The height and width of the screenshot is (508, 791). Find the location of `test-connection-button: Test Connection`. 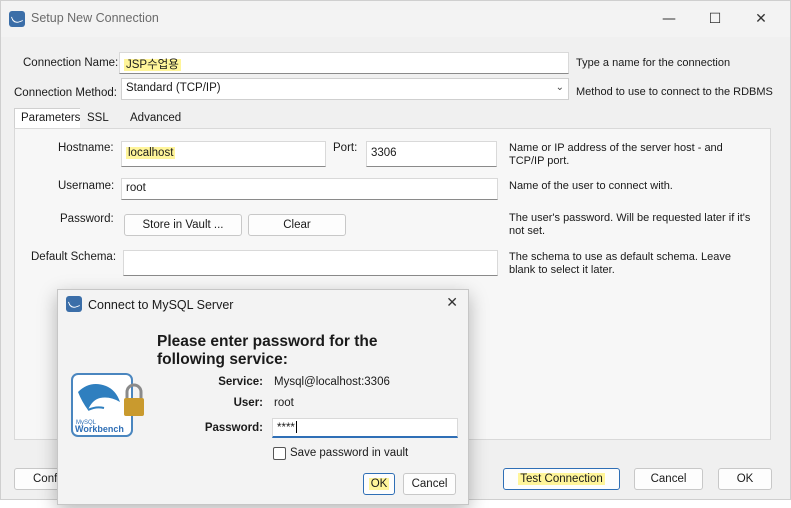

test-connection-button: Test Connection is located at coordinates (561, 479).